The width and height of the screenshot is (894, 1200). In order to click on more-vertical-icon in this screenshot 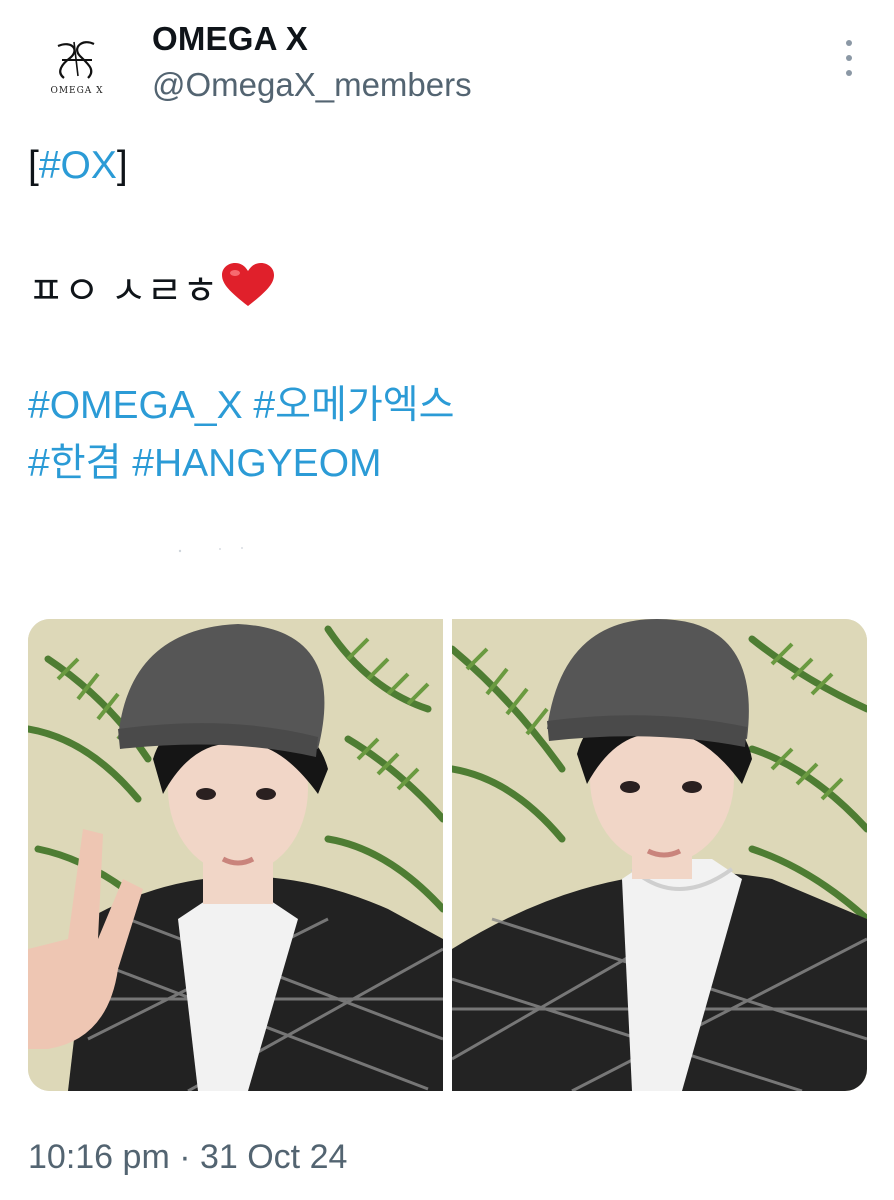, I will do `click(849, 43)`.